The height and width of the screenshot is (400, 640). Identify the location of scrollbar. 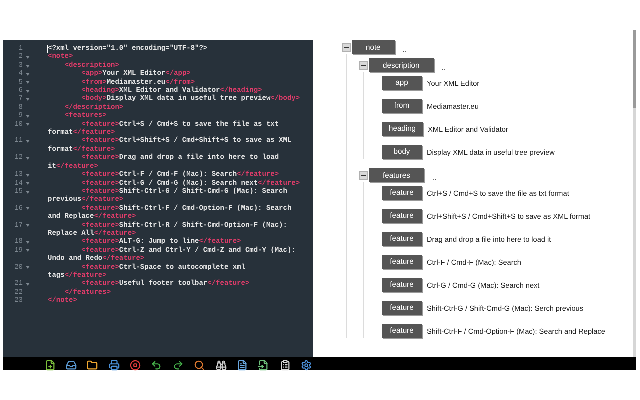
(634, 193).